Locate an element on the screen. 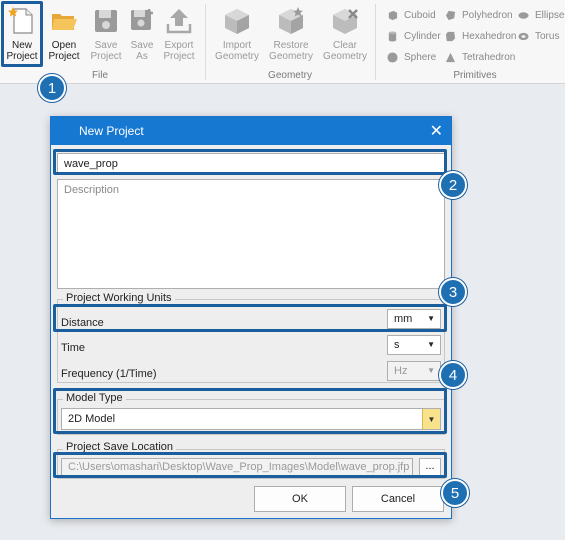  primitive-cuboid: Cuboid is located at coordinates (411, 15).